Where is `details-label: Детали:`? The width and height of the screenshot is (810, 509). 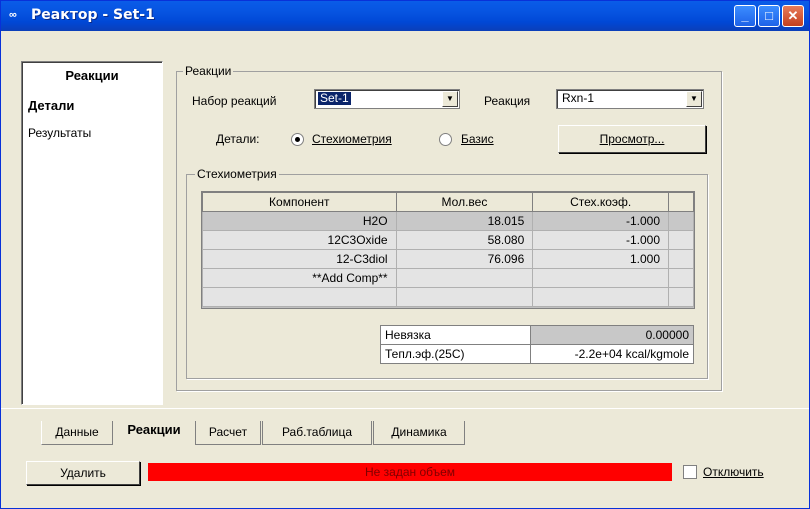
details-label: Детали: is located at coordinates (238, 139).